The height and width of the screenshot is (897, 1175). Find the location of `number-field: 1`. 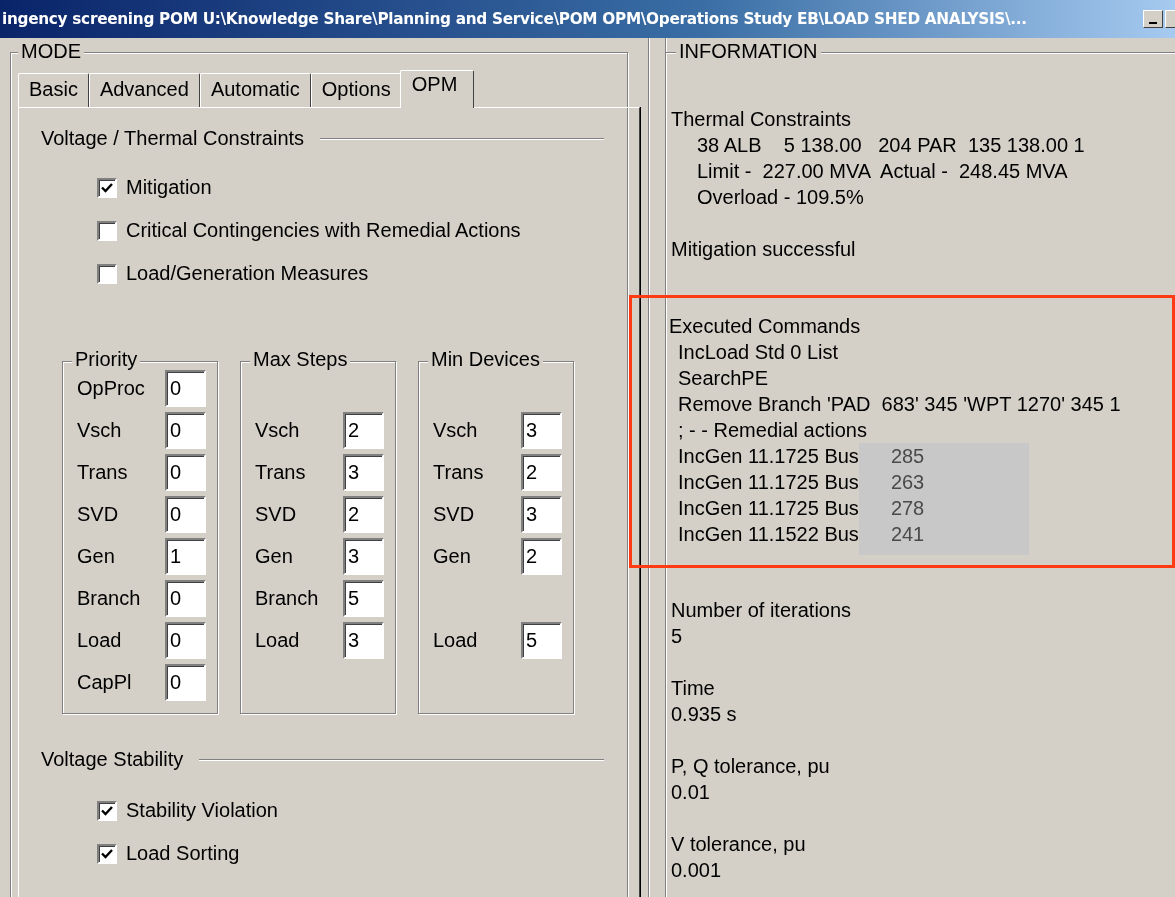

number-field: 1 is located at coordinates (185, 556).